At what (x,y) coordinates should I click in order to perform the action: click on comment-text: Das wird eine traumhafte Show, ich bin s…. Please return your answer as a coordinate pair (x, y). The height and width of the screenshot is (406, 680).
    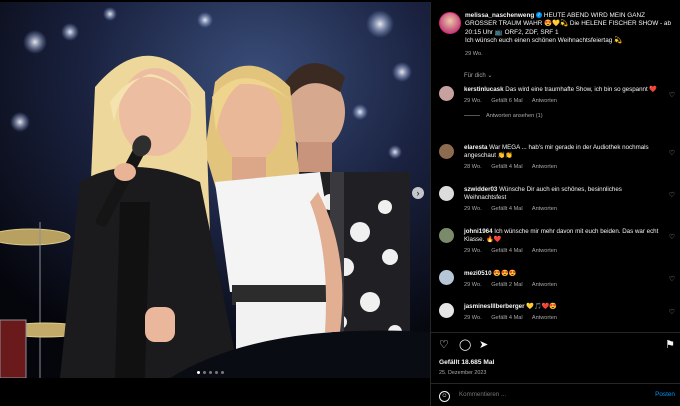
    Looking at the image, I should click on (581, 89).